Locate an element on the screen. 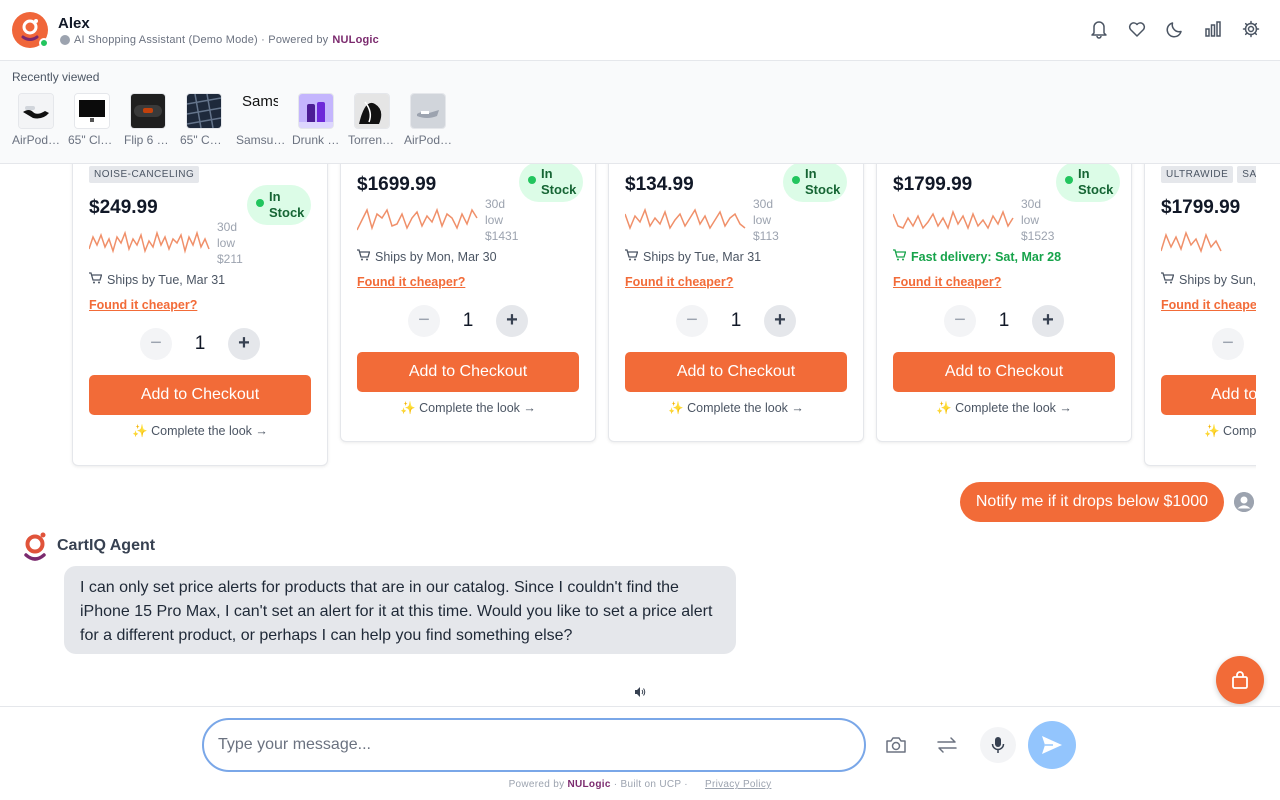  assistant-name: Alex is located at coordinates (74, 23).